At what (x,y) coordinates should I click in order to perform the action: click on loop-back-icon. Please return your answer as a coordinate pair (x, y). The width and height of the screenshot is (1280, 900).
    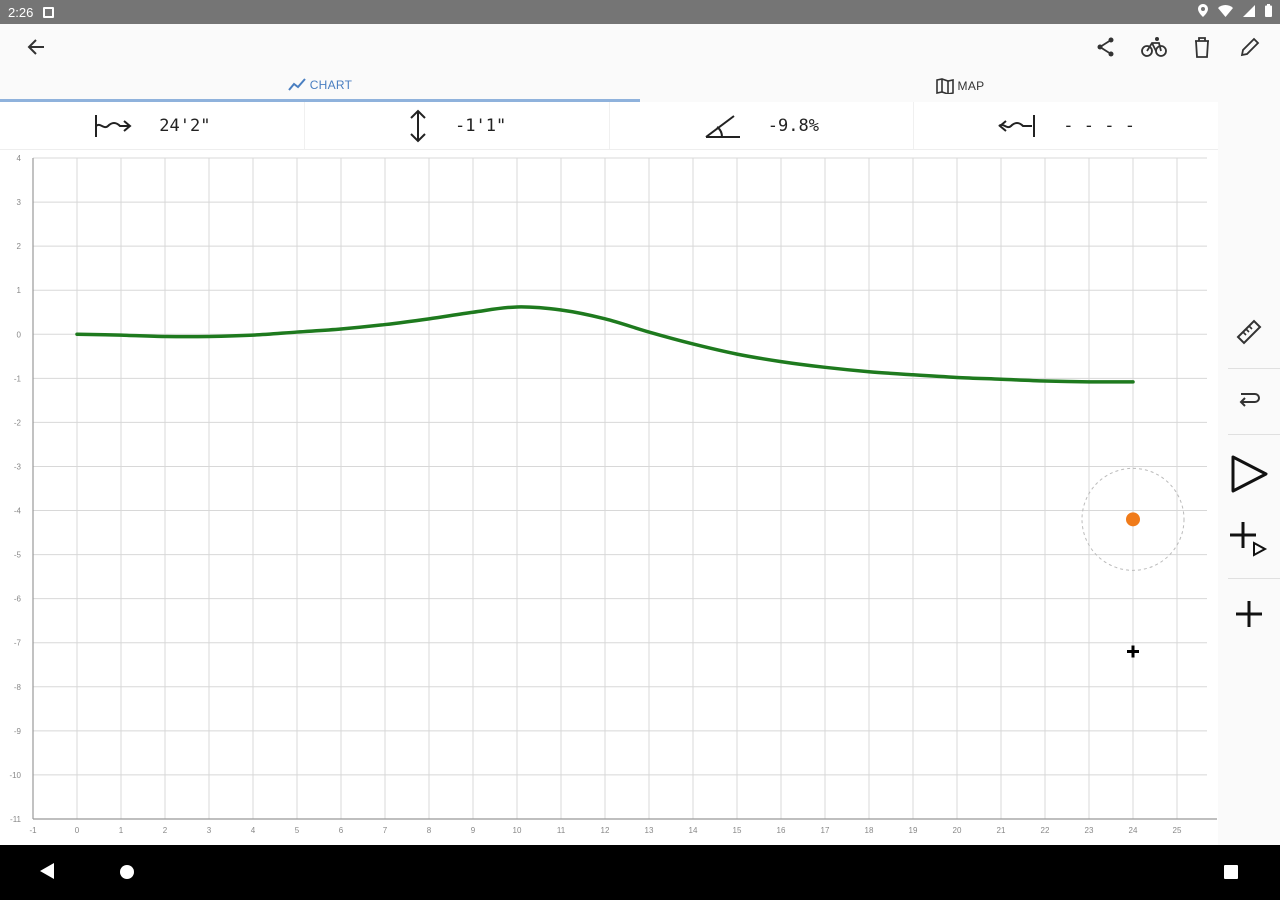
    Looking at the image, I should click on (1249, 400).